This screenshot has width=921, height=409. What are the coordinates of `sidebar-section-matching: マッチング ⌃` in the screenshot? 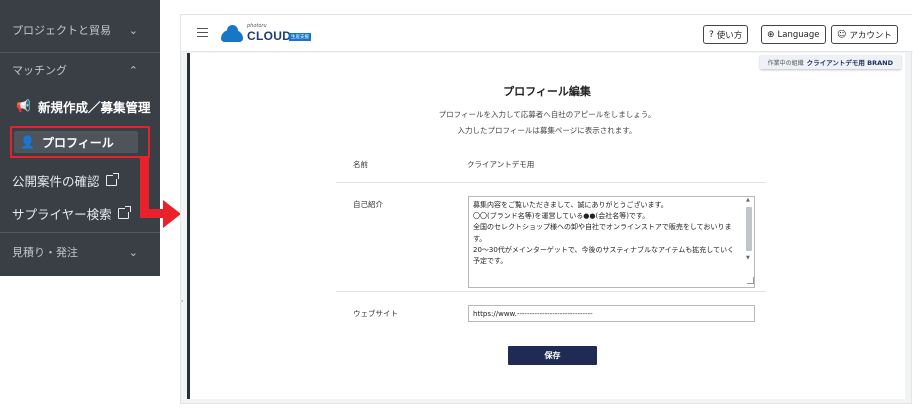 It's located at (80, 70).